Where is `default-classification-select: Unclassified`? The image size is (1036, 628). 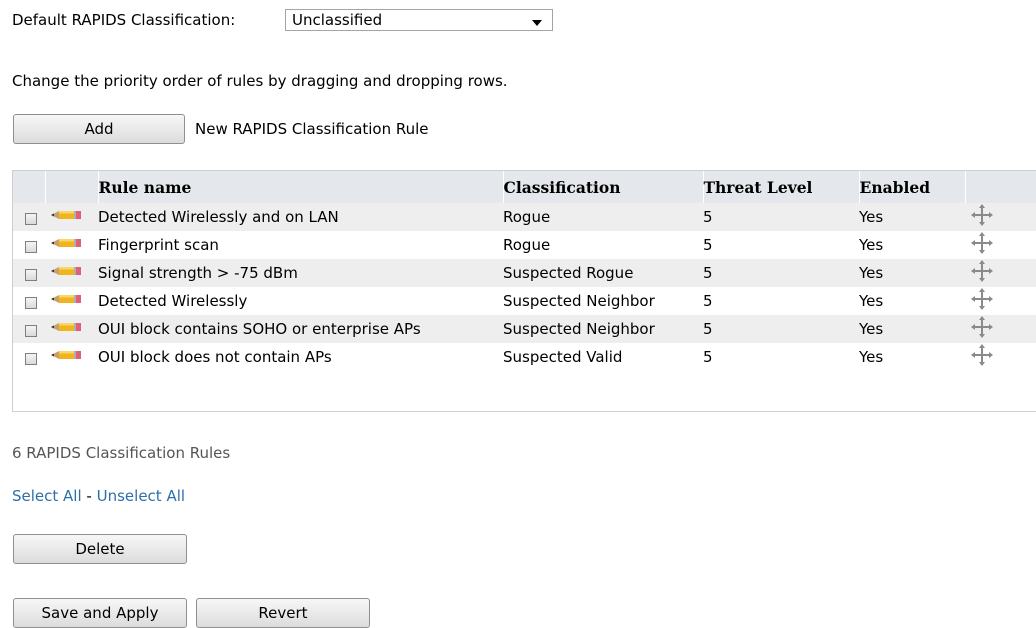 default-classification-select: Unclassified is located at coordinates (419, 20).